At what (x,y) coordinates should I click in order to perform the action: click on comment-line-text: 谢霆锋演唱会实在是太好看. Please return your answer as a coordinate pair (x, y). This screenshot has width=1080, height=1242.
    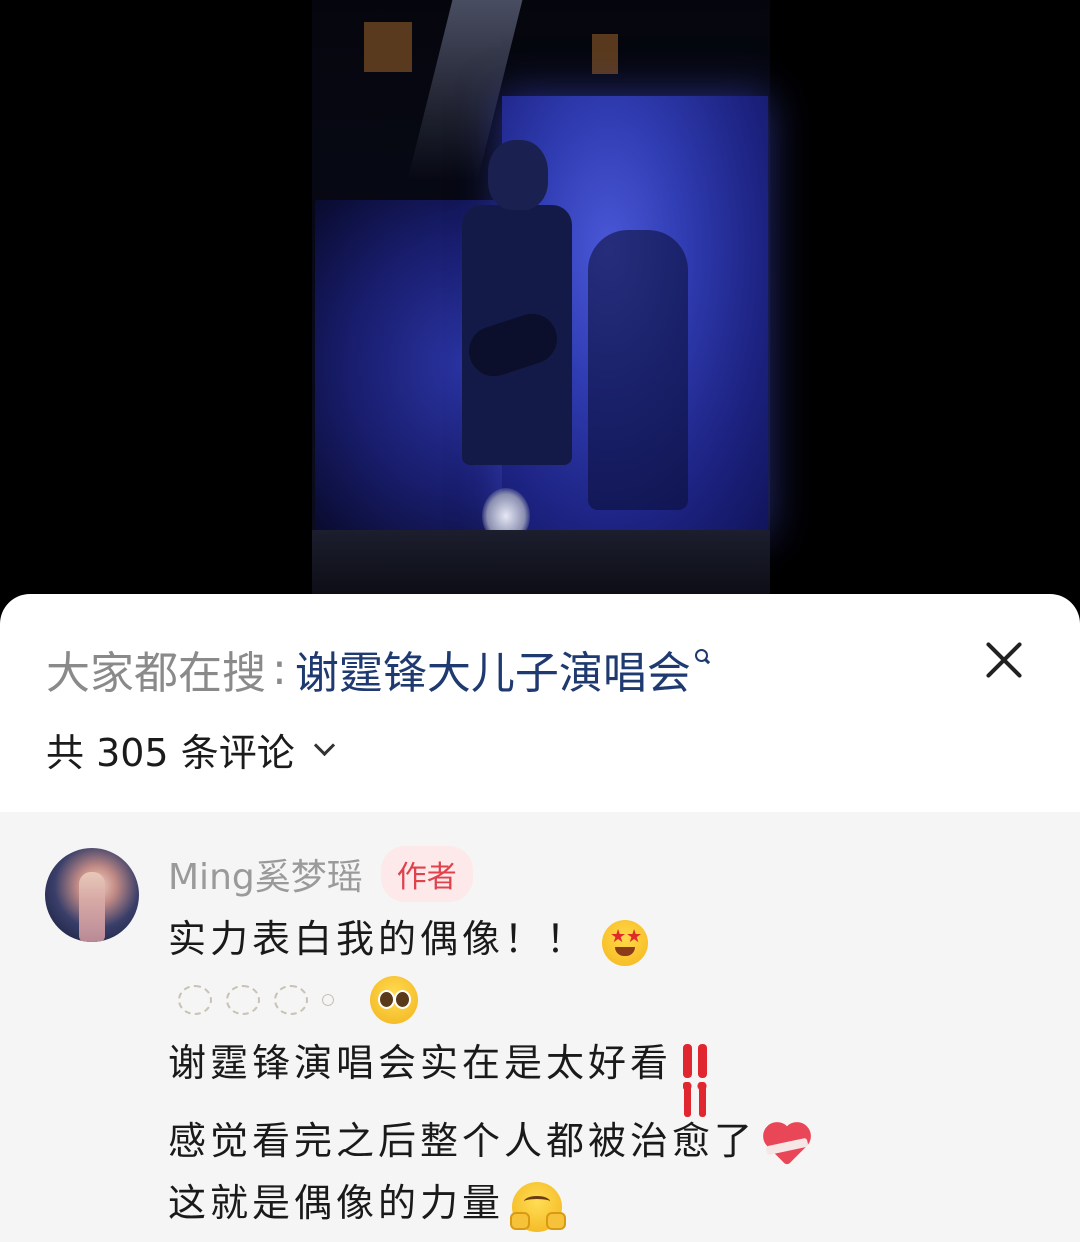
    Looking at the image, I should click on (420, 1063).